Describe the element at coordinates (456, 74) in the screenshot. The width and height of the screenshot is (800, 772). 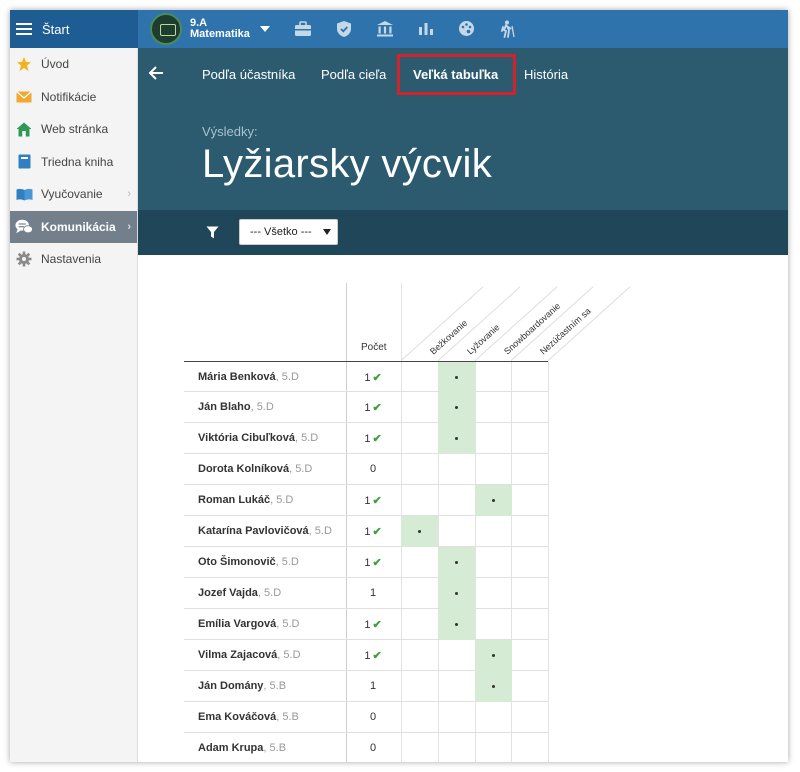
I see `active-tab-highlight` at that location.